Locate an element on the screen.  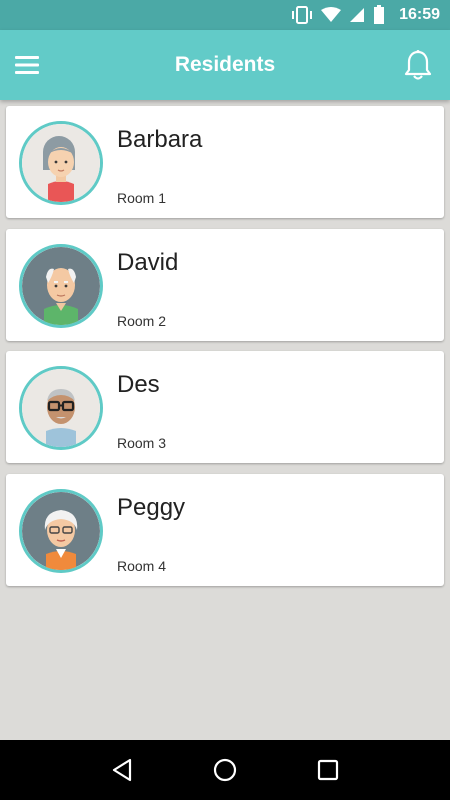
resident-room: Room 3 is located at coordinates (142, 443).